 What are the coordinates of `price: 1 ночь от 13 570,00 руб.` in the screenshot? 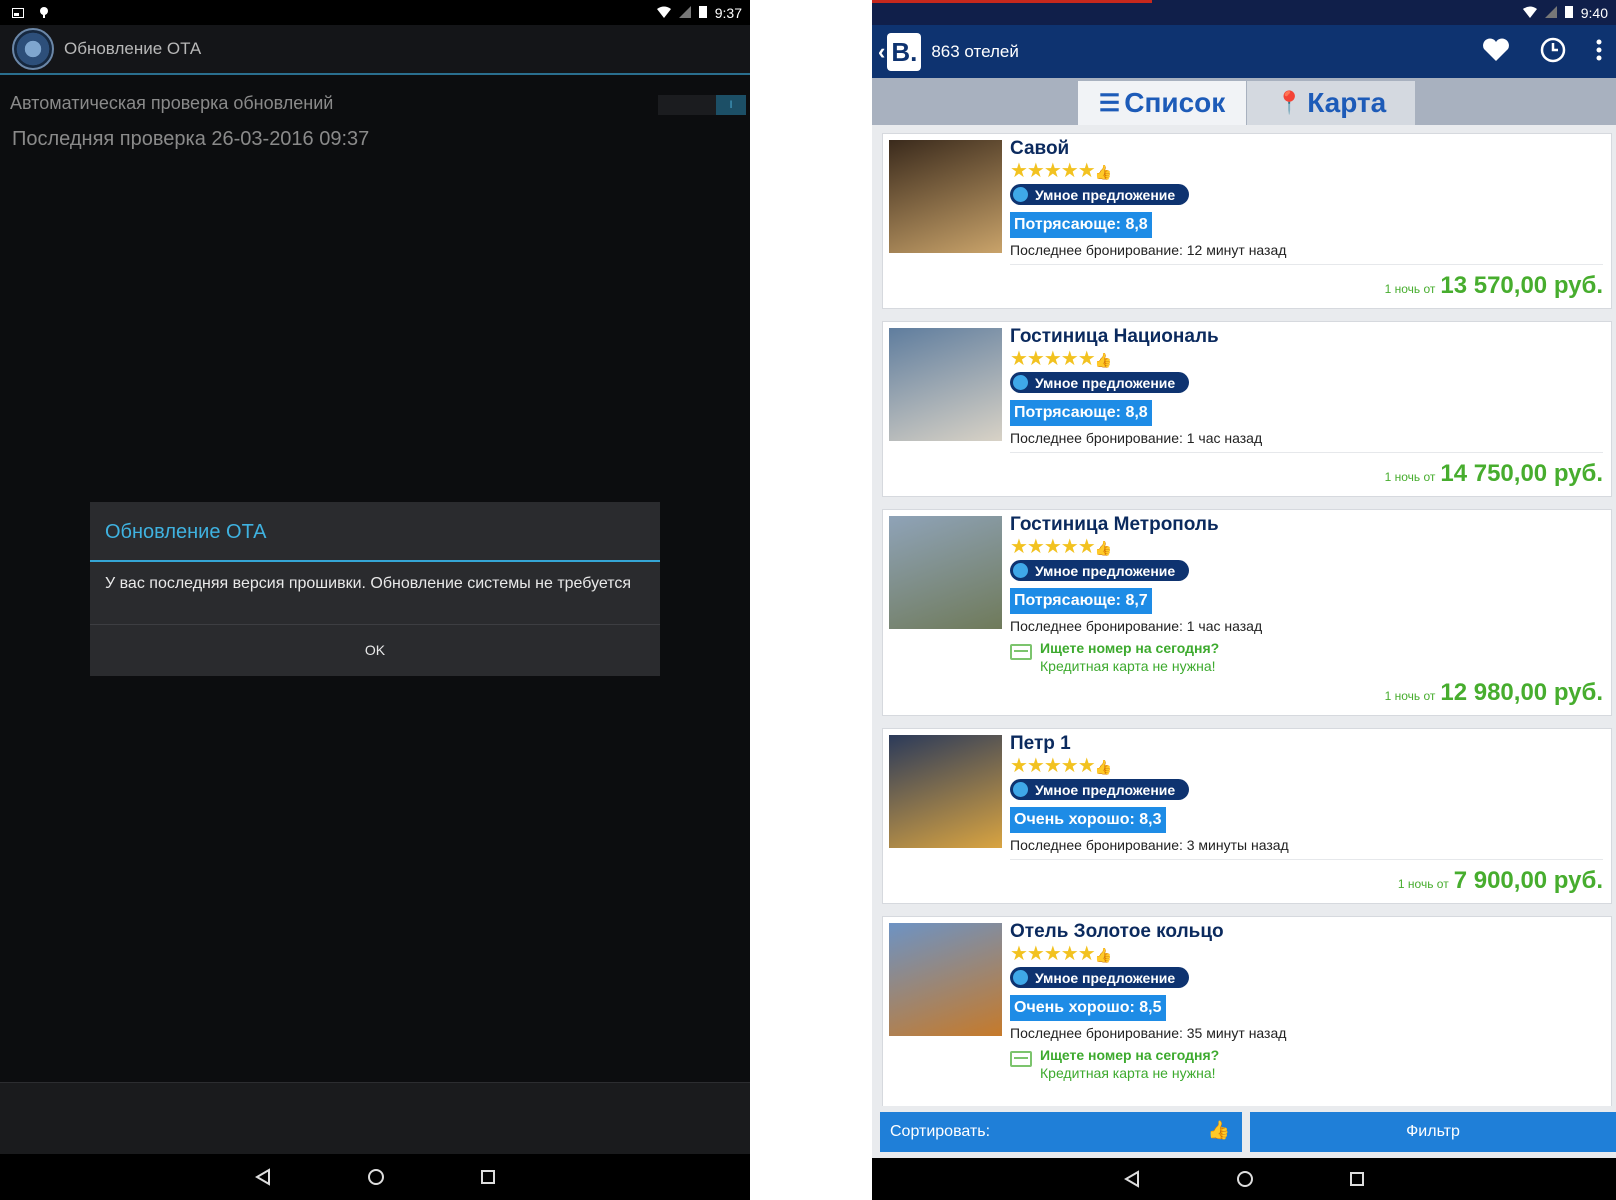 It's located at (1494, 286).